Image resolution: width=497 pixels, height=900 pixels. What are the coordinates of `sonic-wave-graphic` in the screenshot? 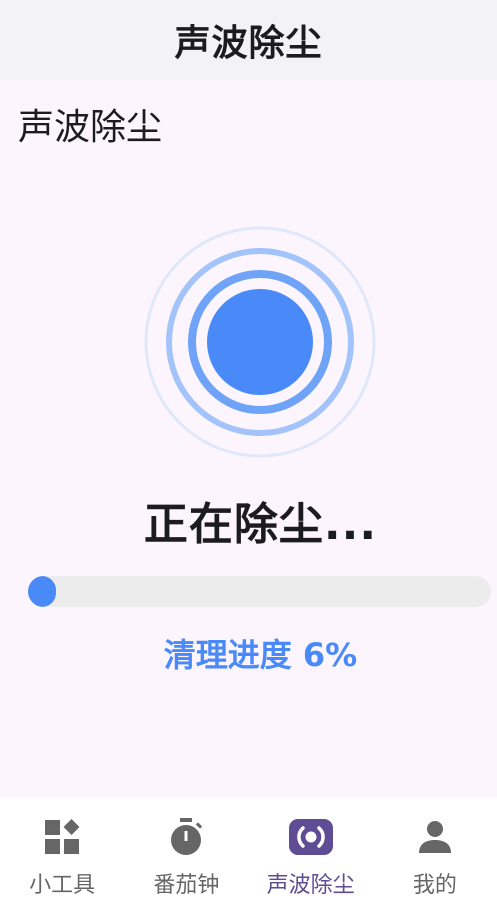 It's located at (260, 342).